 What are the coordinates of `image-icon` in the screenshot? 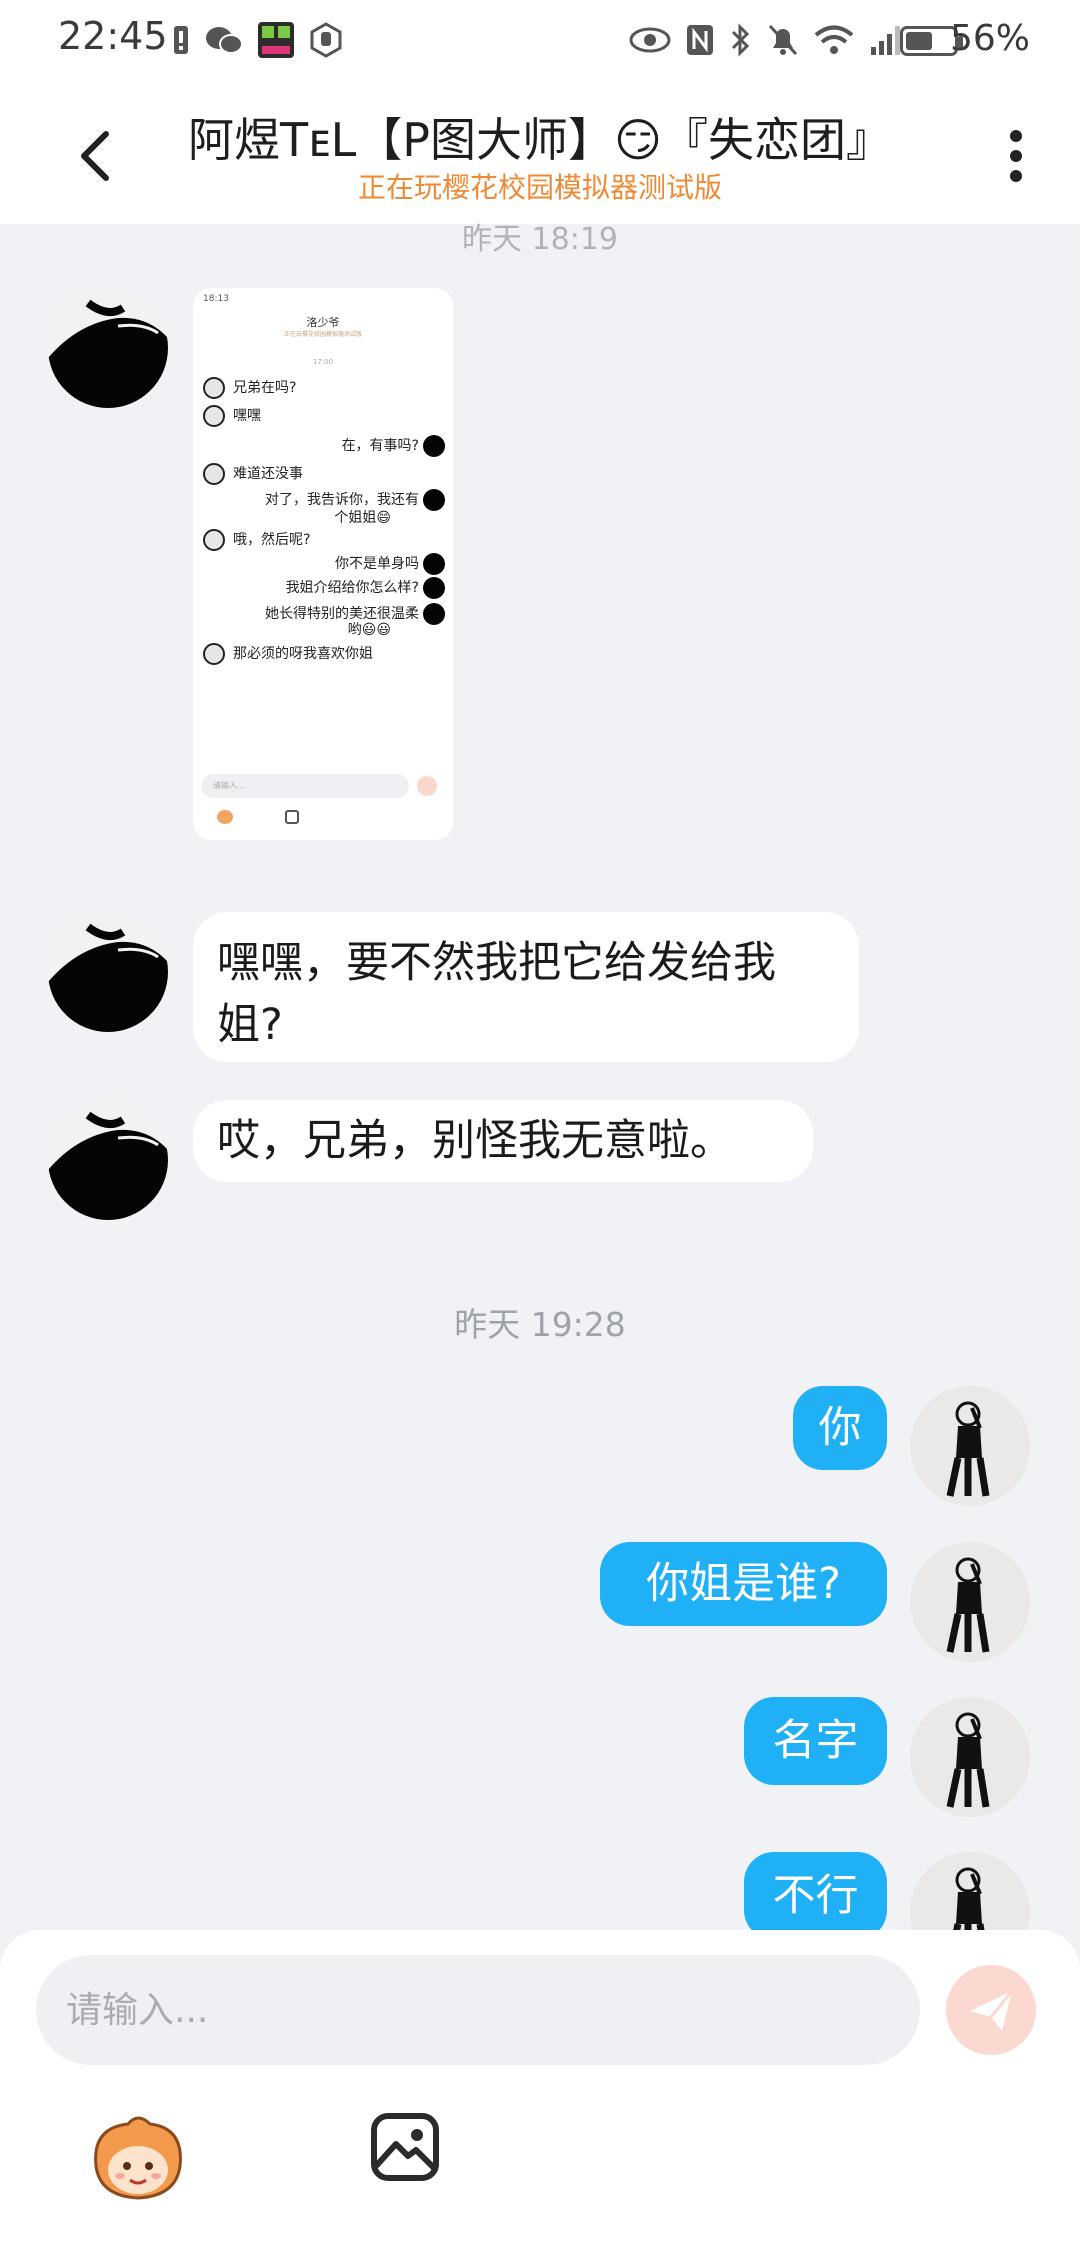 It's located at (405, 2147).